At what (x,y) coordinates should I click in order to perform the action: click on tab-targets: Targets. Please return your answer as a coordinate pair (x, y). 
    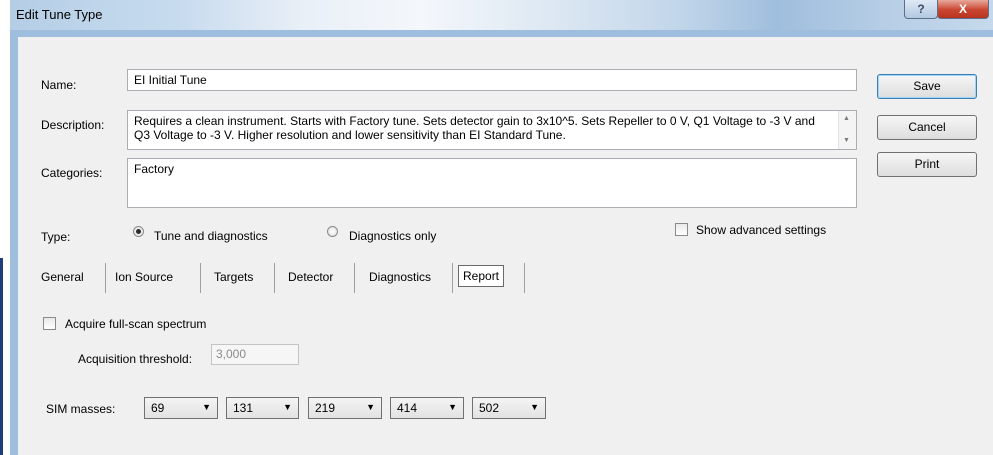
    Looking at the image, I should click on (233, 277).